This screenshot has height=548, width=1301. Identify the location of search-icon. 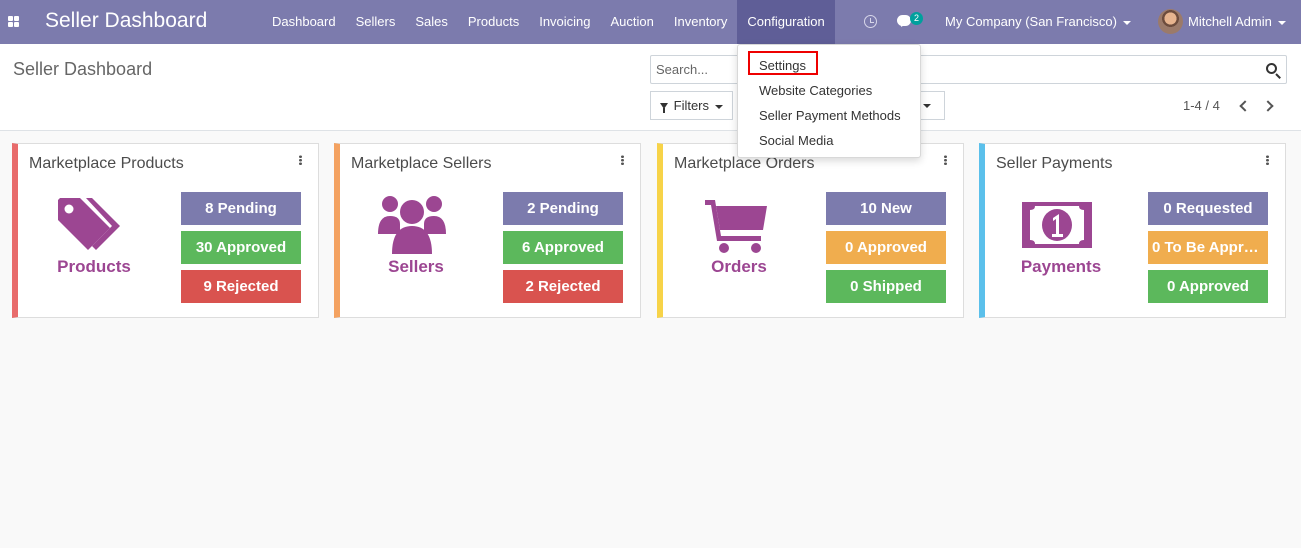
(1271, 68).